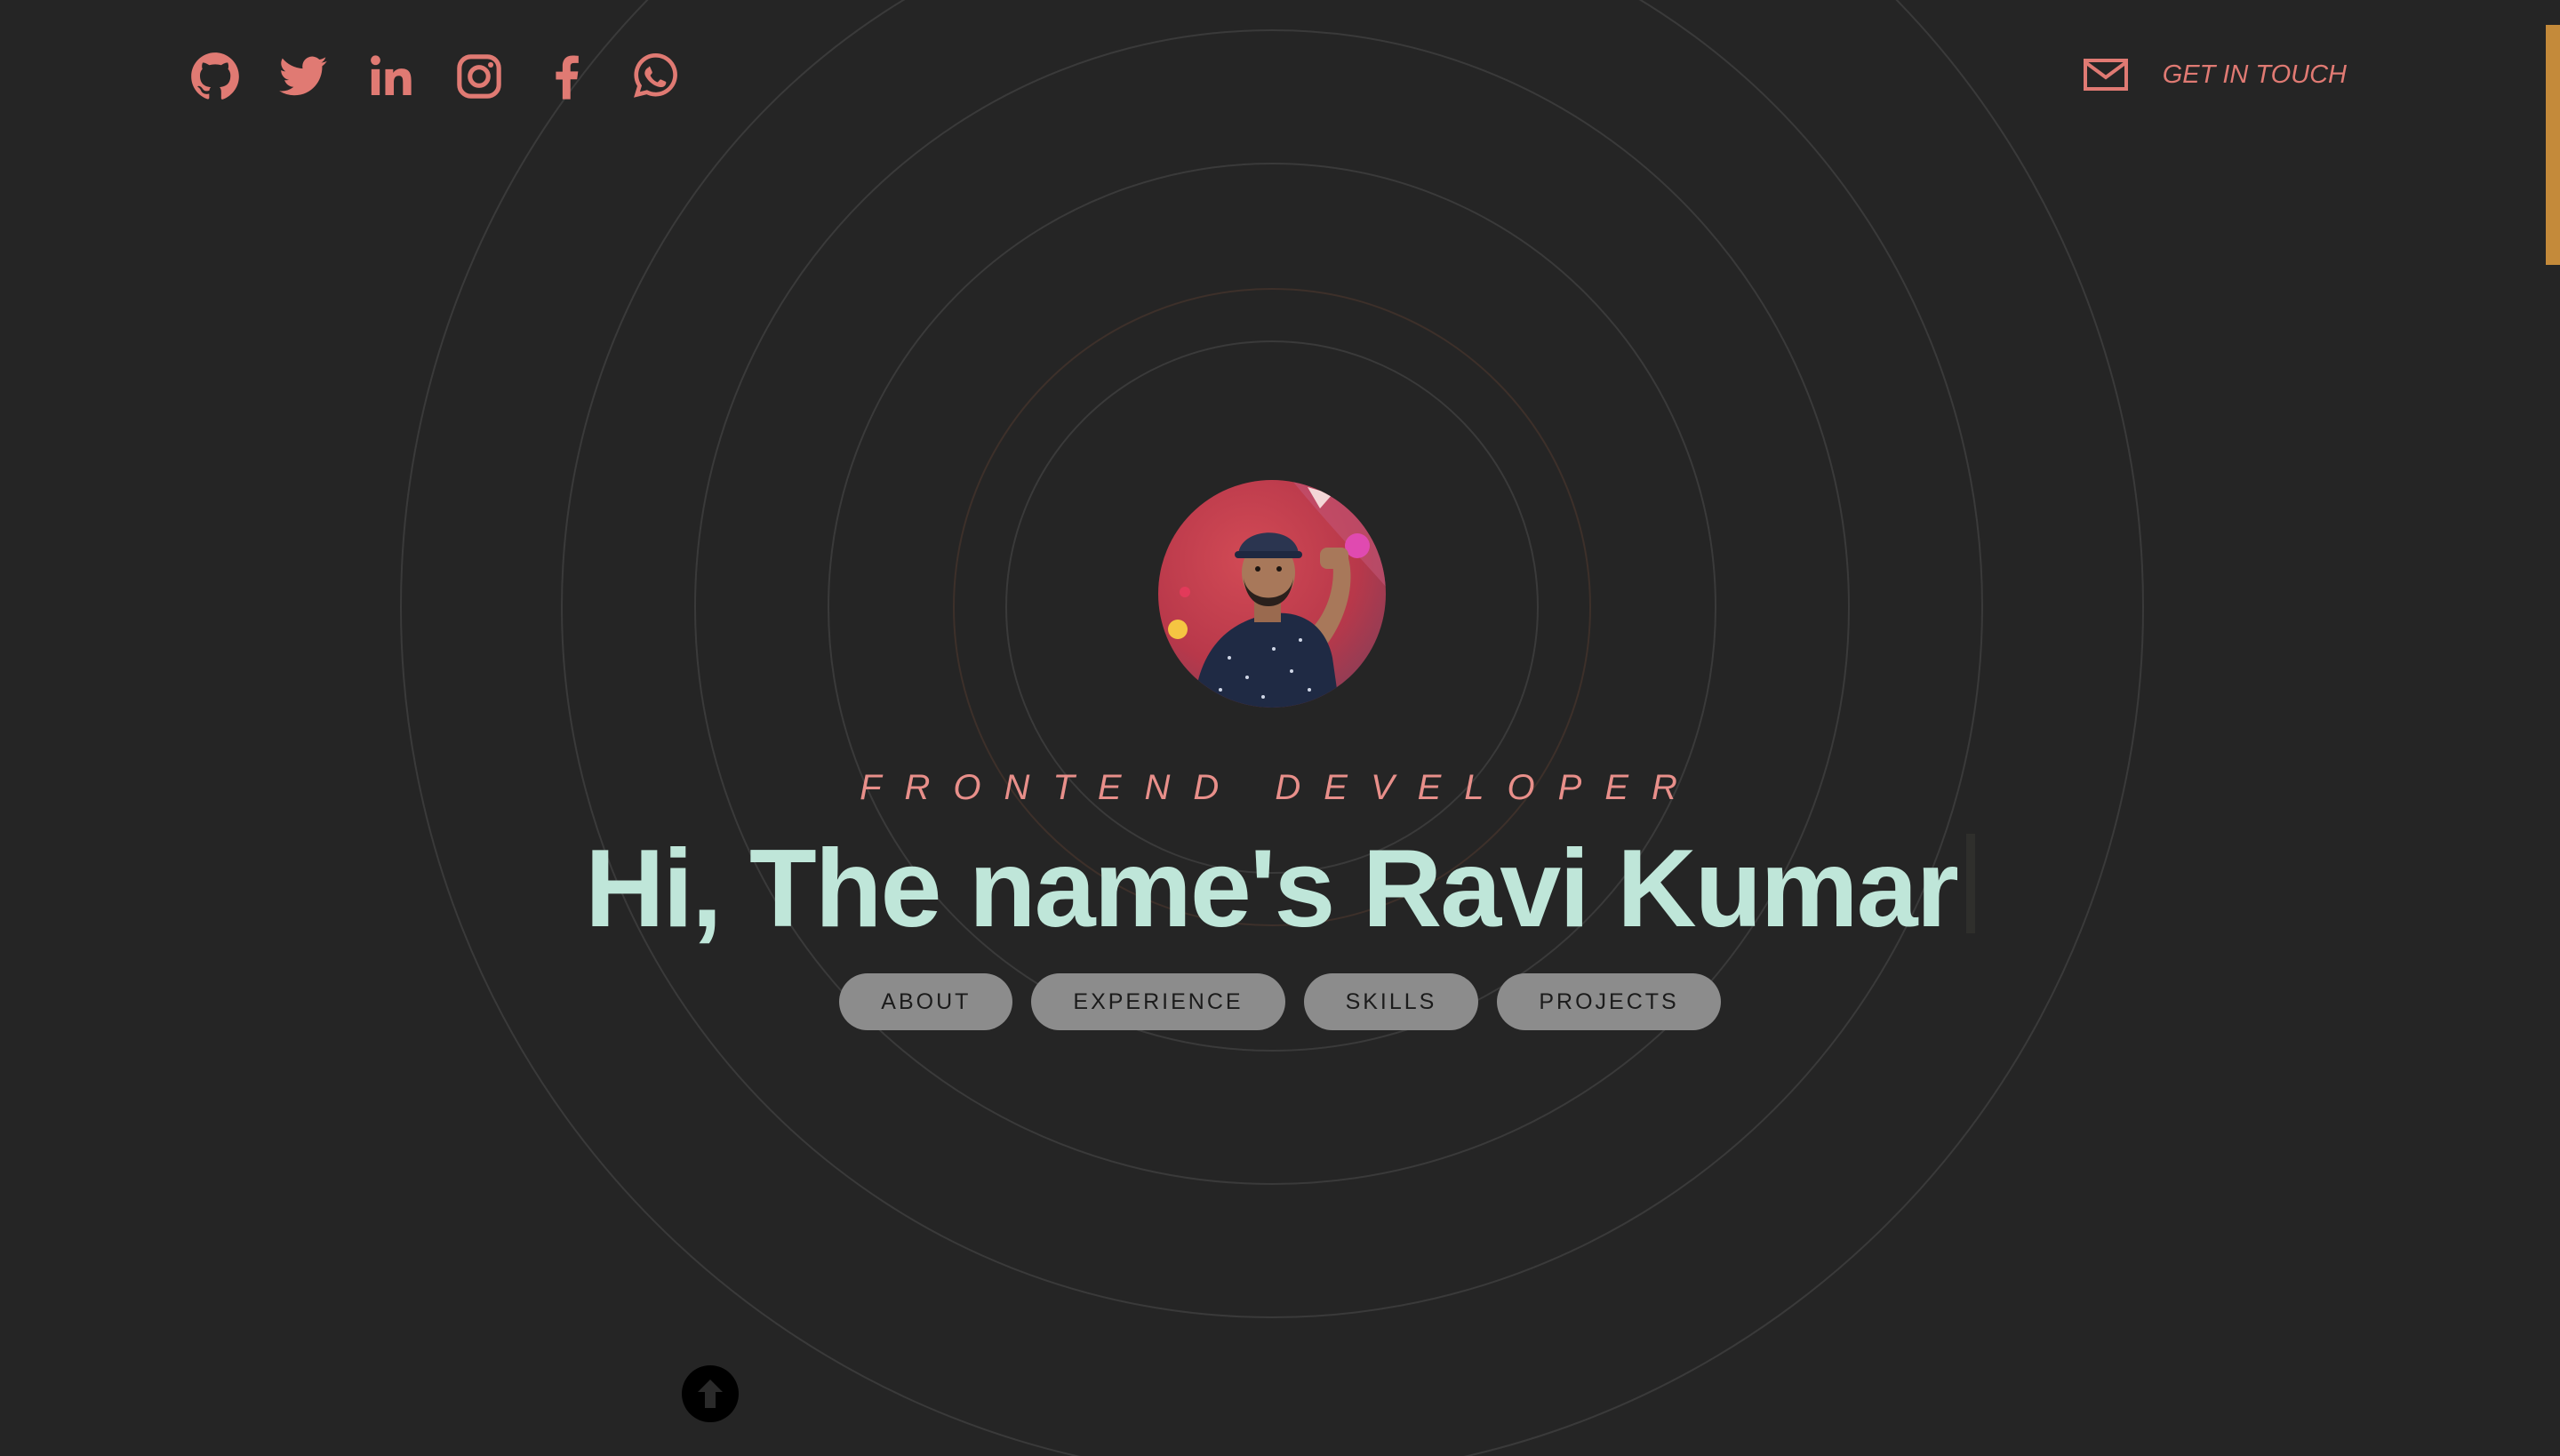  What do you see at coordinates (1158, 1001) in the screenshot?
I see `nav-experience-button: EXPERIENCE` at bounding box center [1158, 1001].